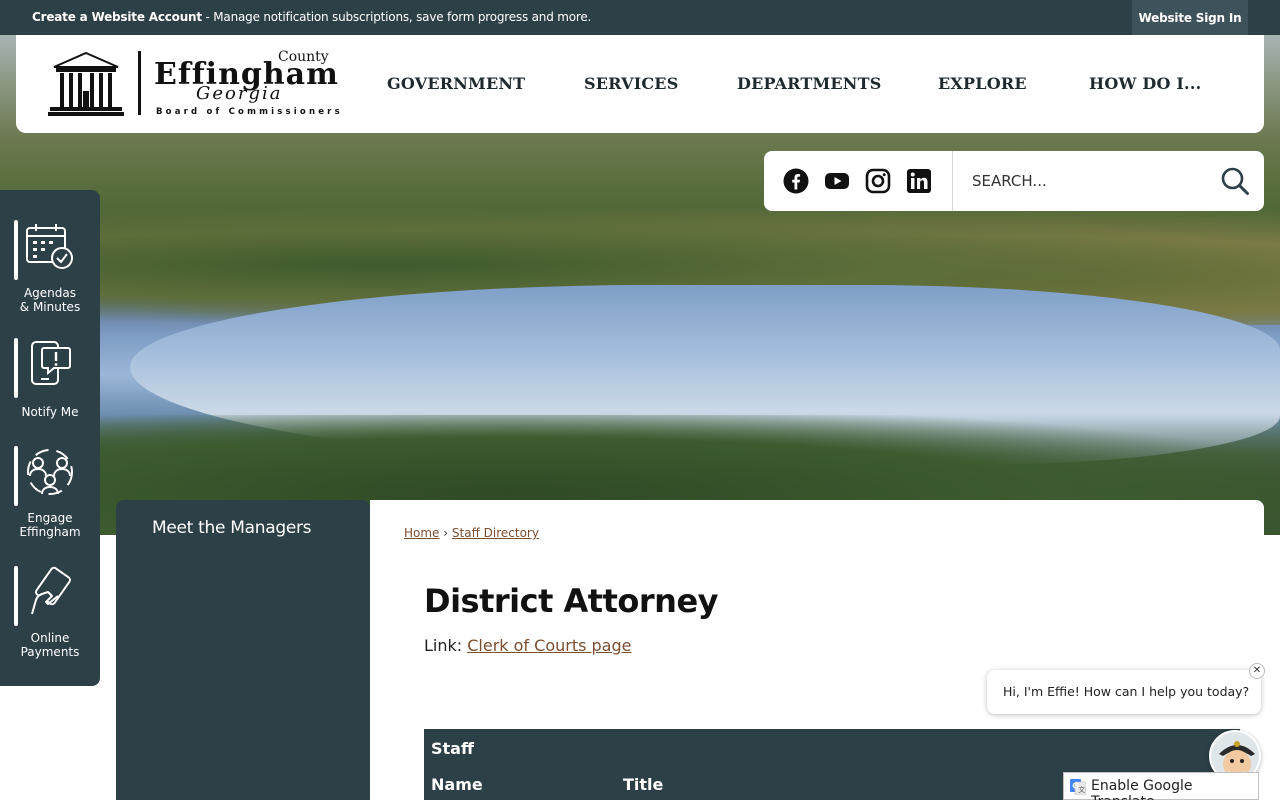 This screenshot has height=800, width=1280. What do you see at coordinates (1235, 181) in the screenshot?
I see `search-icon` at bounding box center [1235, 181].